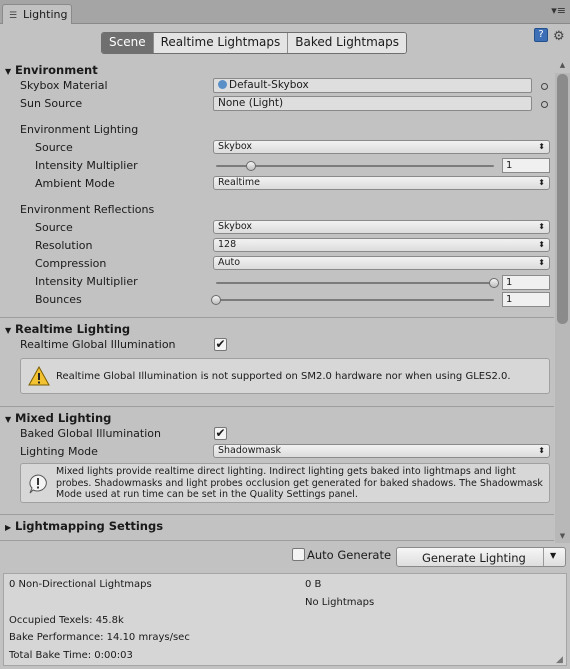  What do you see at coordinates (381, 263) in the screenshot?
I see `compression-dropdown: Auto ⬍` at bounding box center [381, 263].